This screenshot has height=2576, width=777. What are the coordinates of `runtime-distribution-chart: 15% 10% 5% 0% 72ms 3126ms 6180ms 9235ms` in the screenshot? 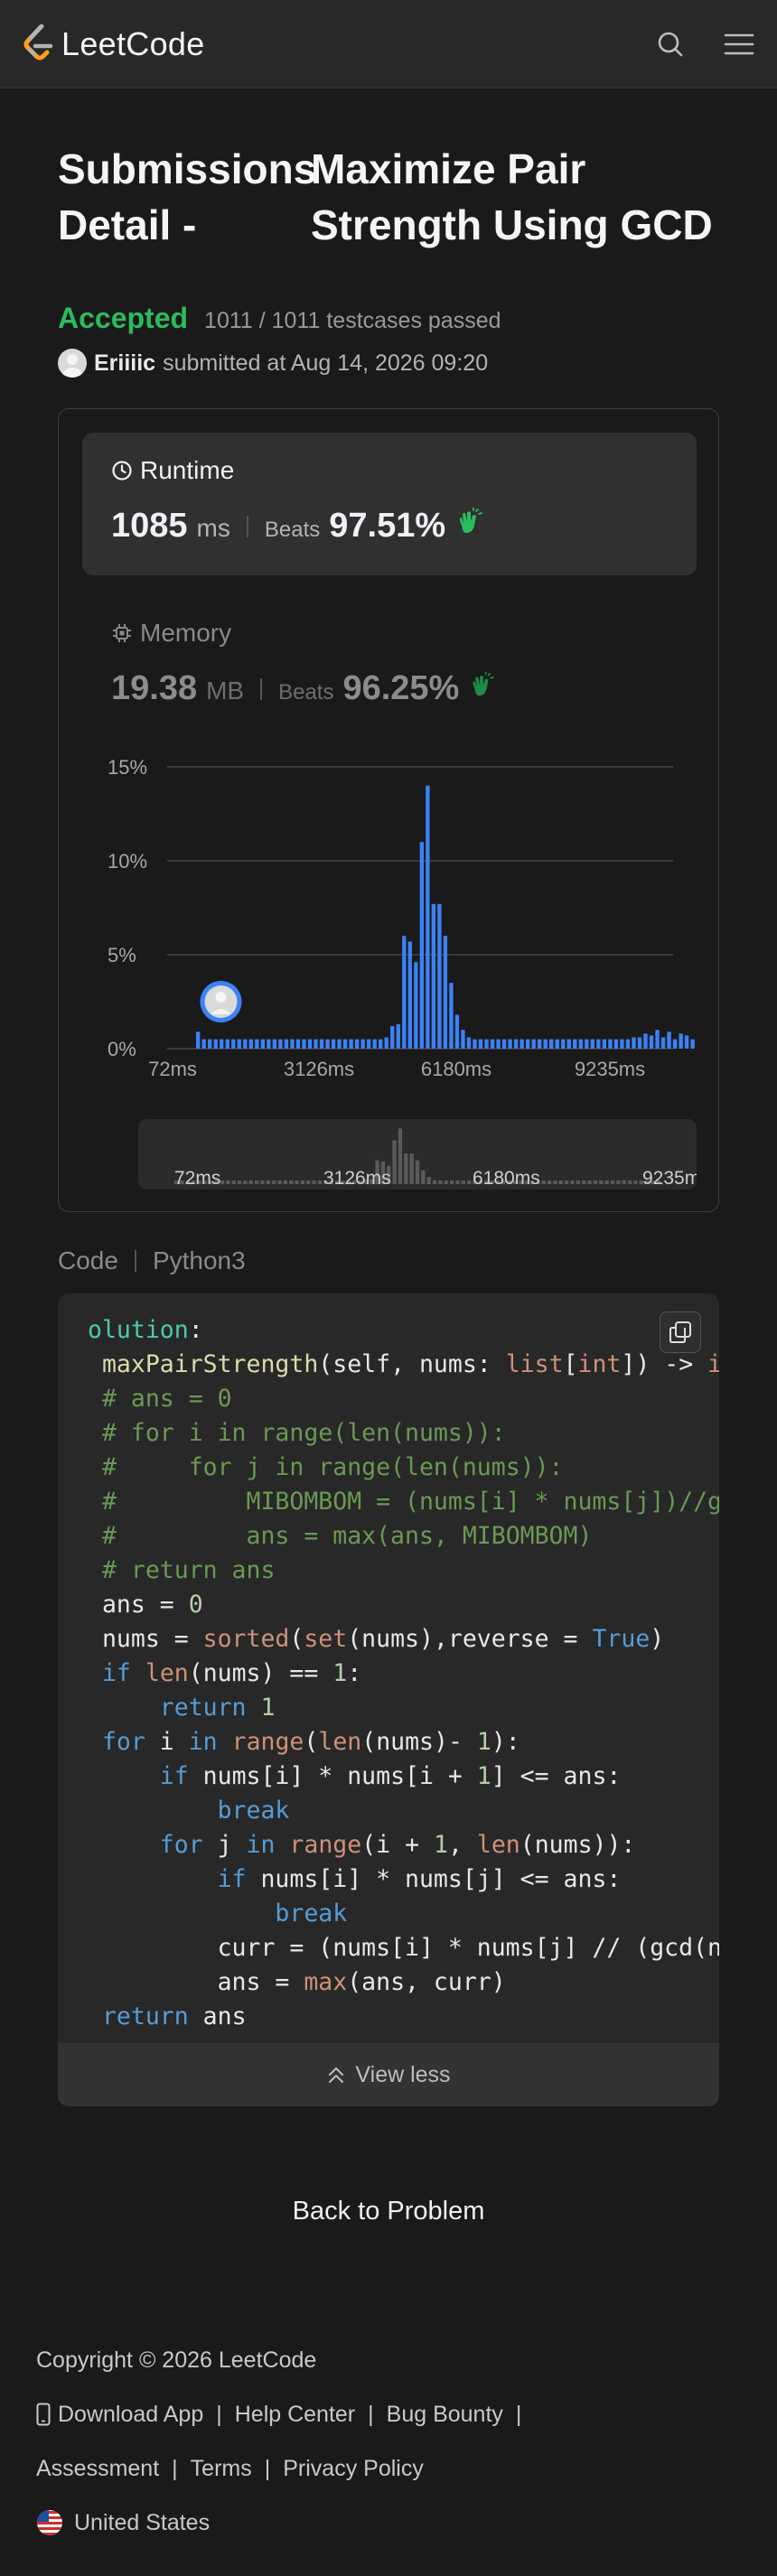 It's located at (402, 915).